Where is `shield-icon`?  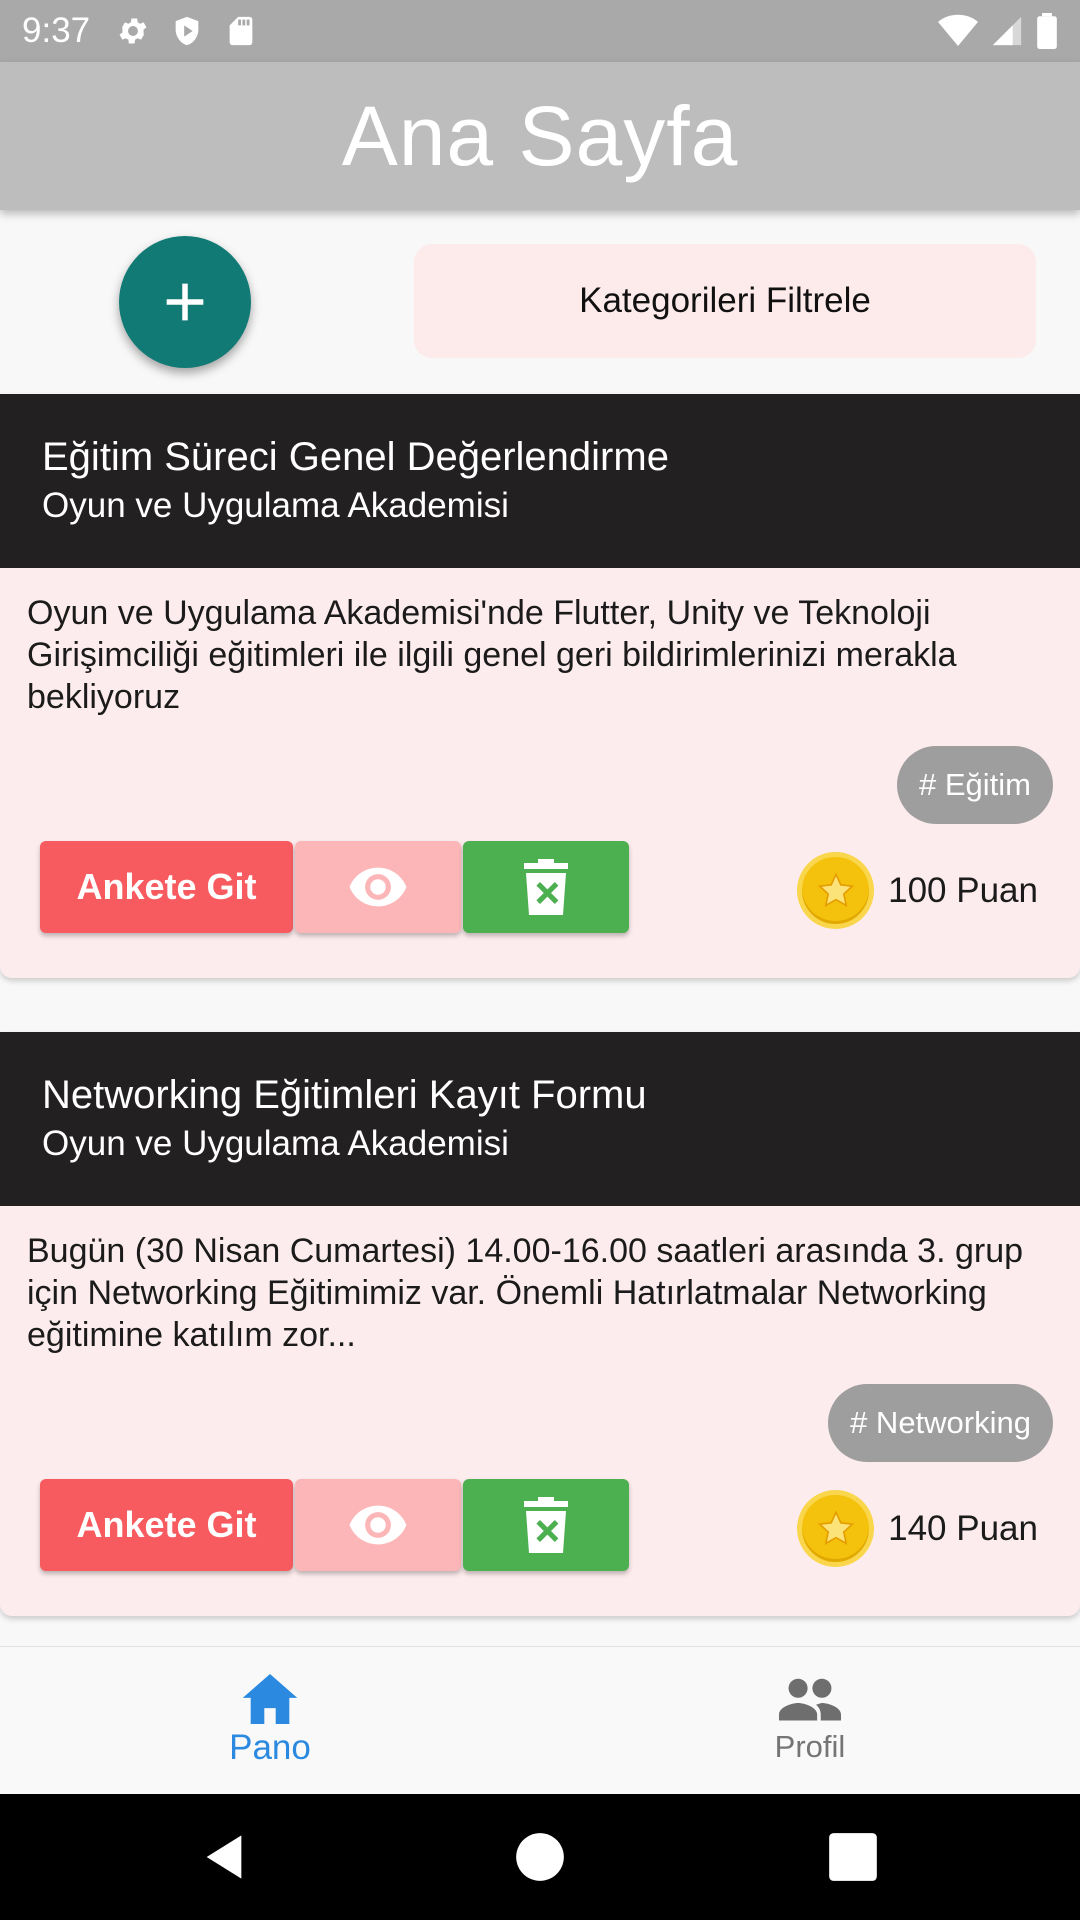 shield-icon is located at coordinates (187, 31).